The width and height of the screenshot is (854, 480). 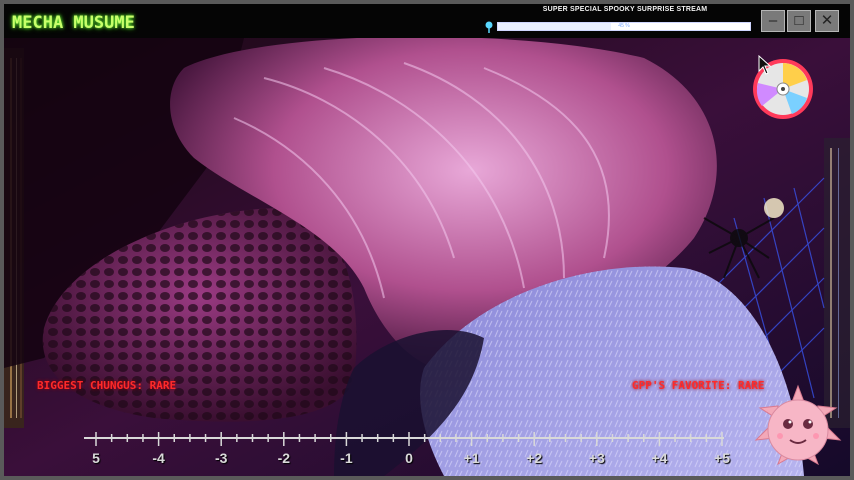 I want to click on ruler-label: +1, so click(x=471, y=458).